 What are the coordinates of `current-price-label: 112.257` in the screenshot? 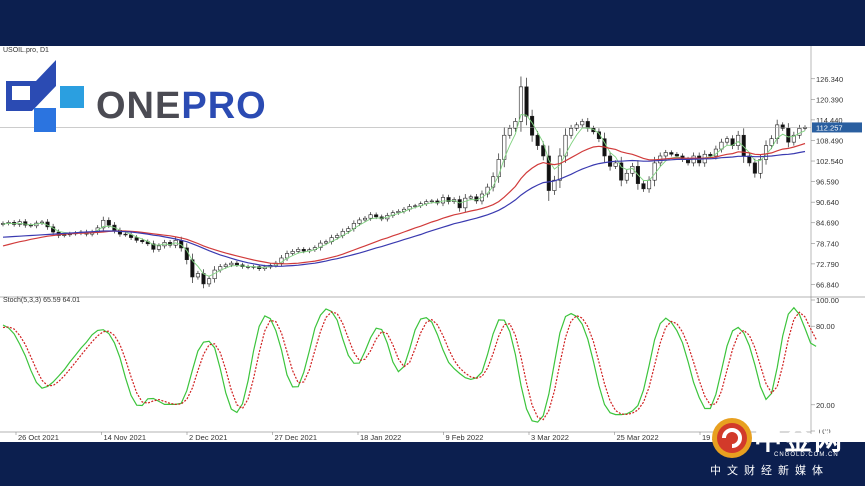 It's located at (829, 127).